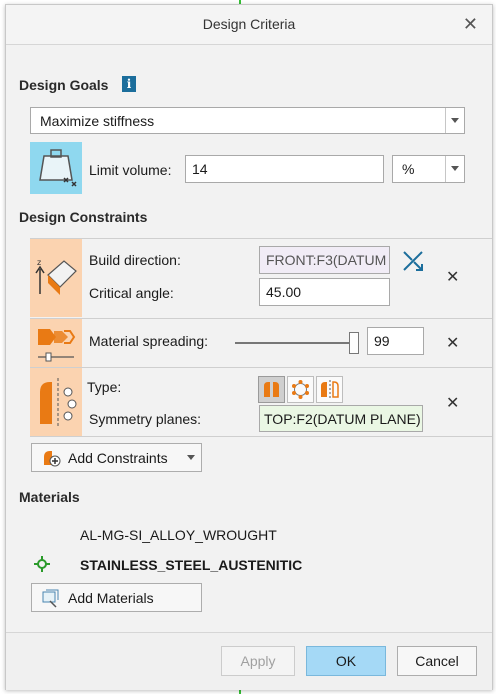 This screenshot has height=694, width=496. What do you see at coordinates (395, 341) in the screenshot?
I see `material-spreading-input: 99` at bounding box center [395, 341].